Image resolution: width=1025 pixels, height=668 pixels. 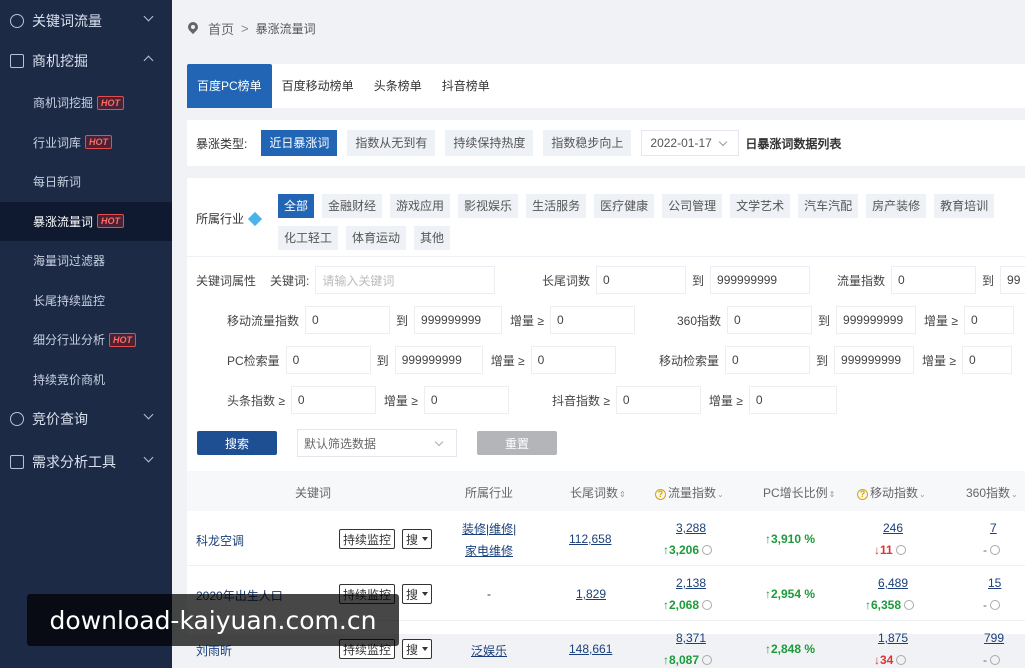 I want to click on col-longtail: 长尾词数⇕, so click(x=598, y=492).